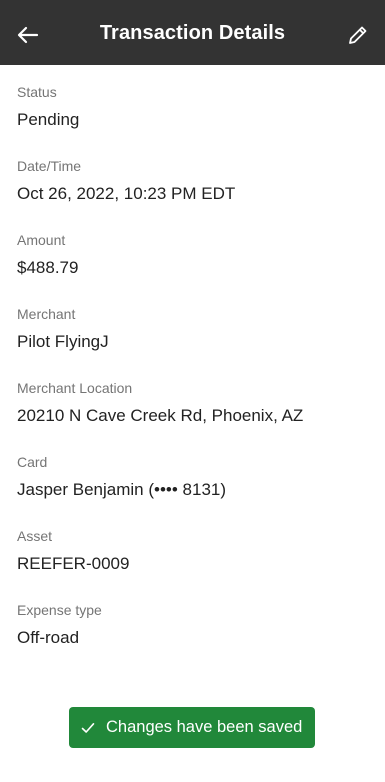  What do you see at coordinates (35, 536) in the screenshot?
I see `field-label: Asset` at bounding box center [35, 536].